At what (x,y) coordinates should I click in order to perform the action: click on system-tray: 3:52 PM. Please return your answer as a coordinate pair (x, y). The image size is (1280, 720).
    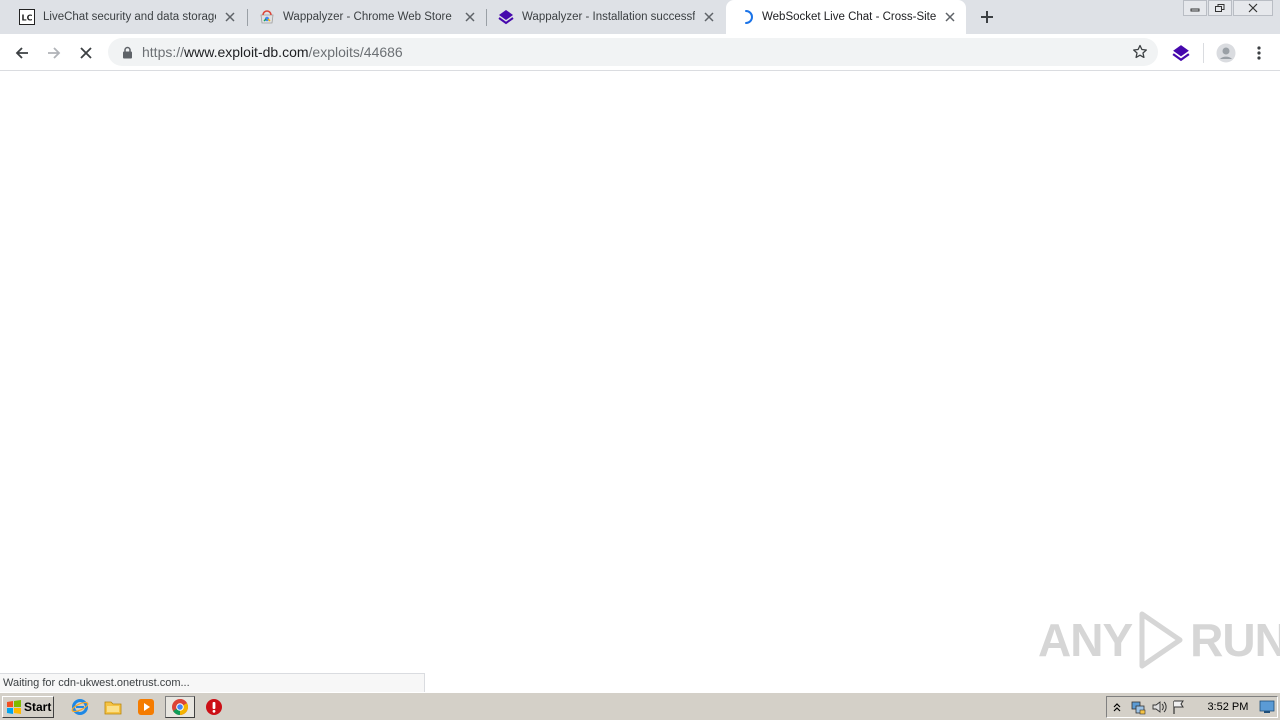
    Looking at the image, I should click on (1192, 707).